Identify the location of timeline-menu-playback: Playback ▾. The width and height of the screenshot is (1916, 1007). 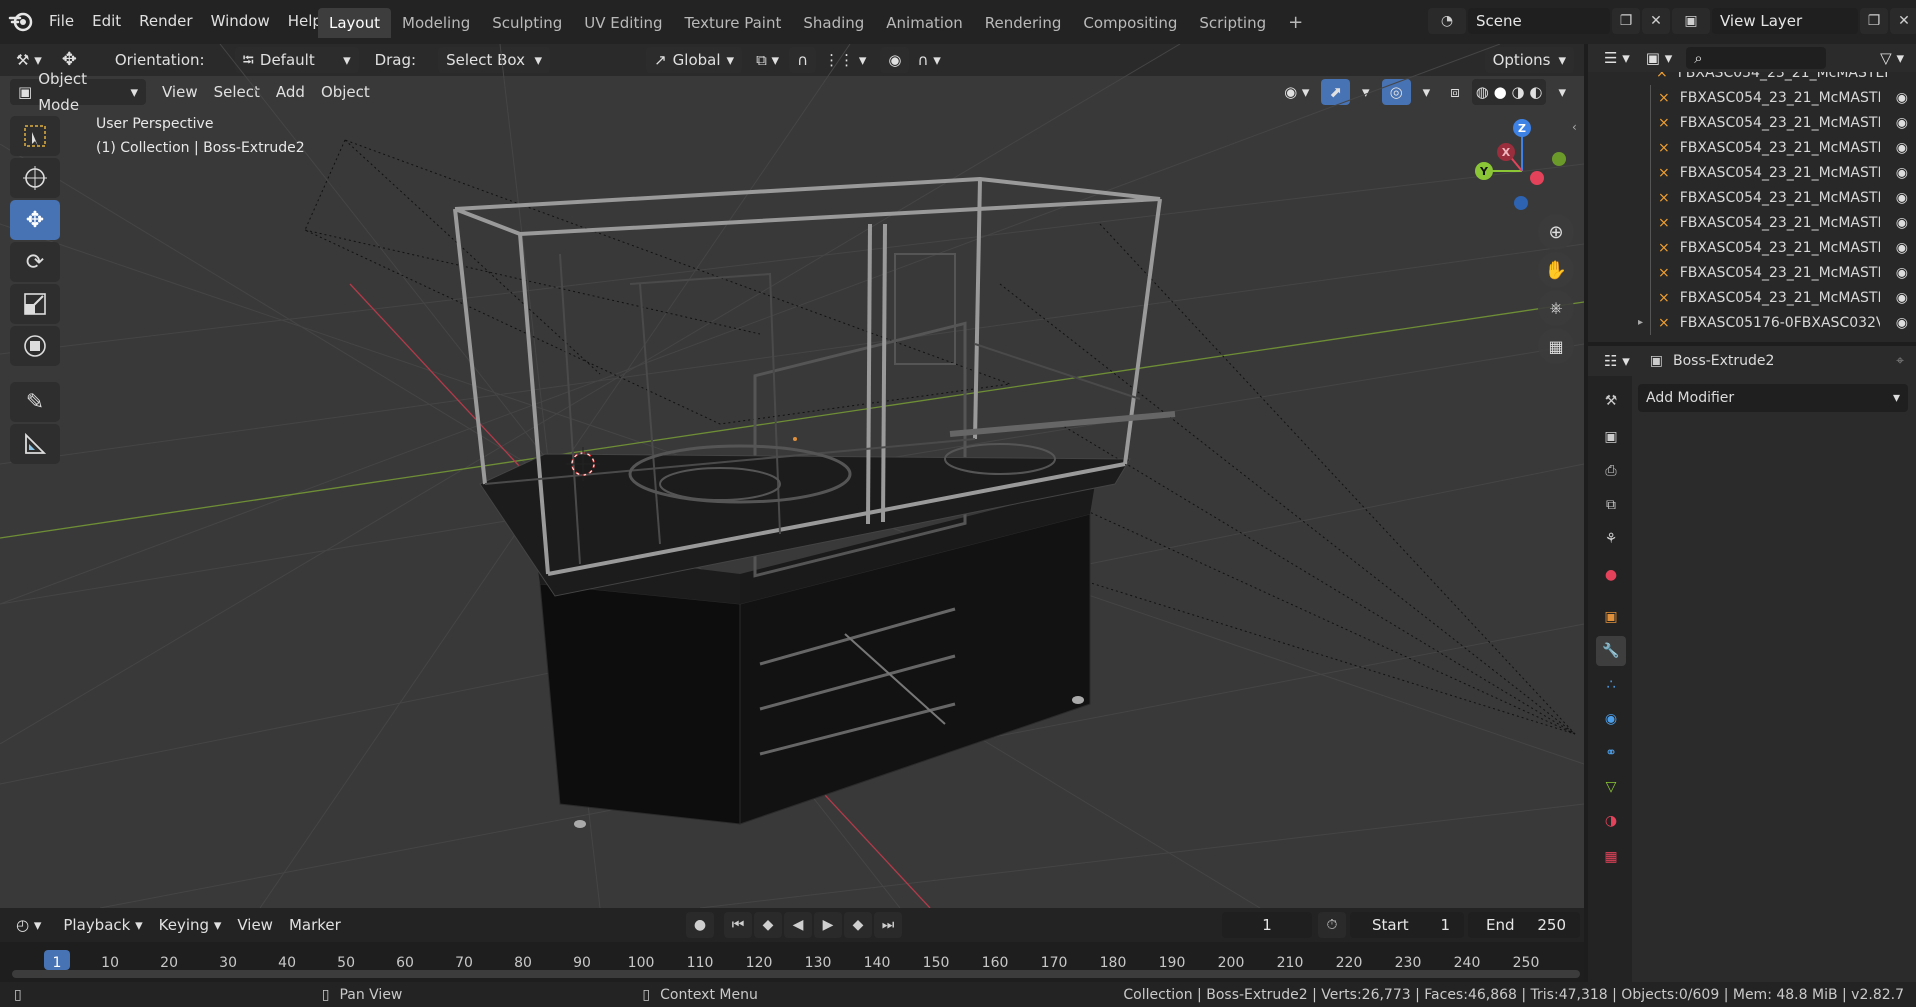
(102, 925).